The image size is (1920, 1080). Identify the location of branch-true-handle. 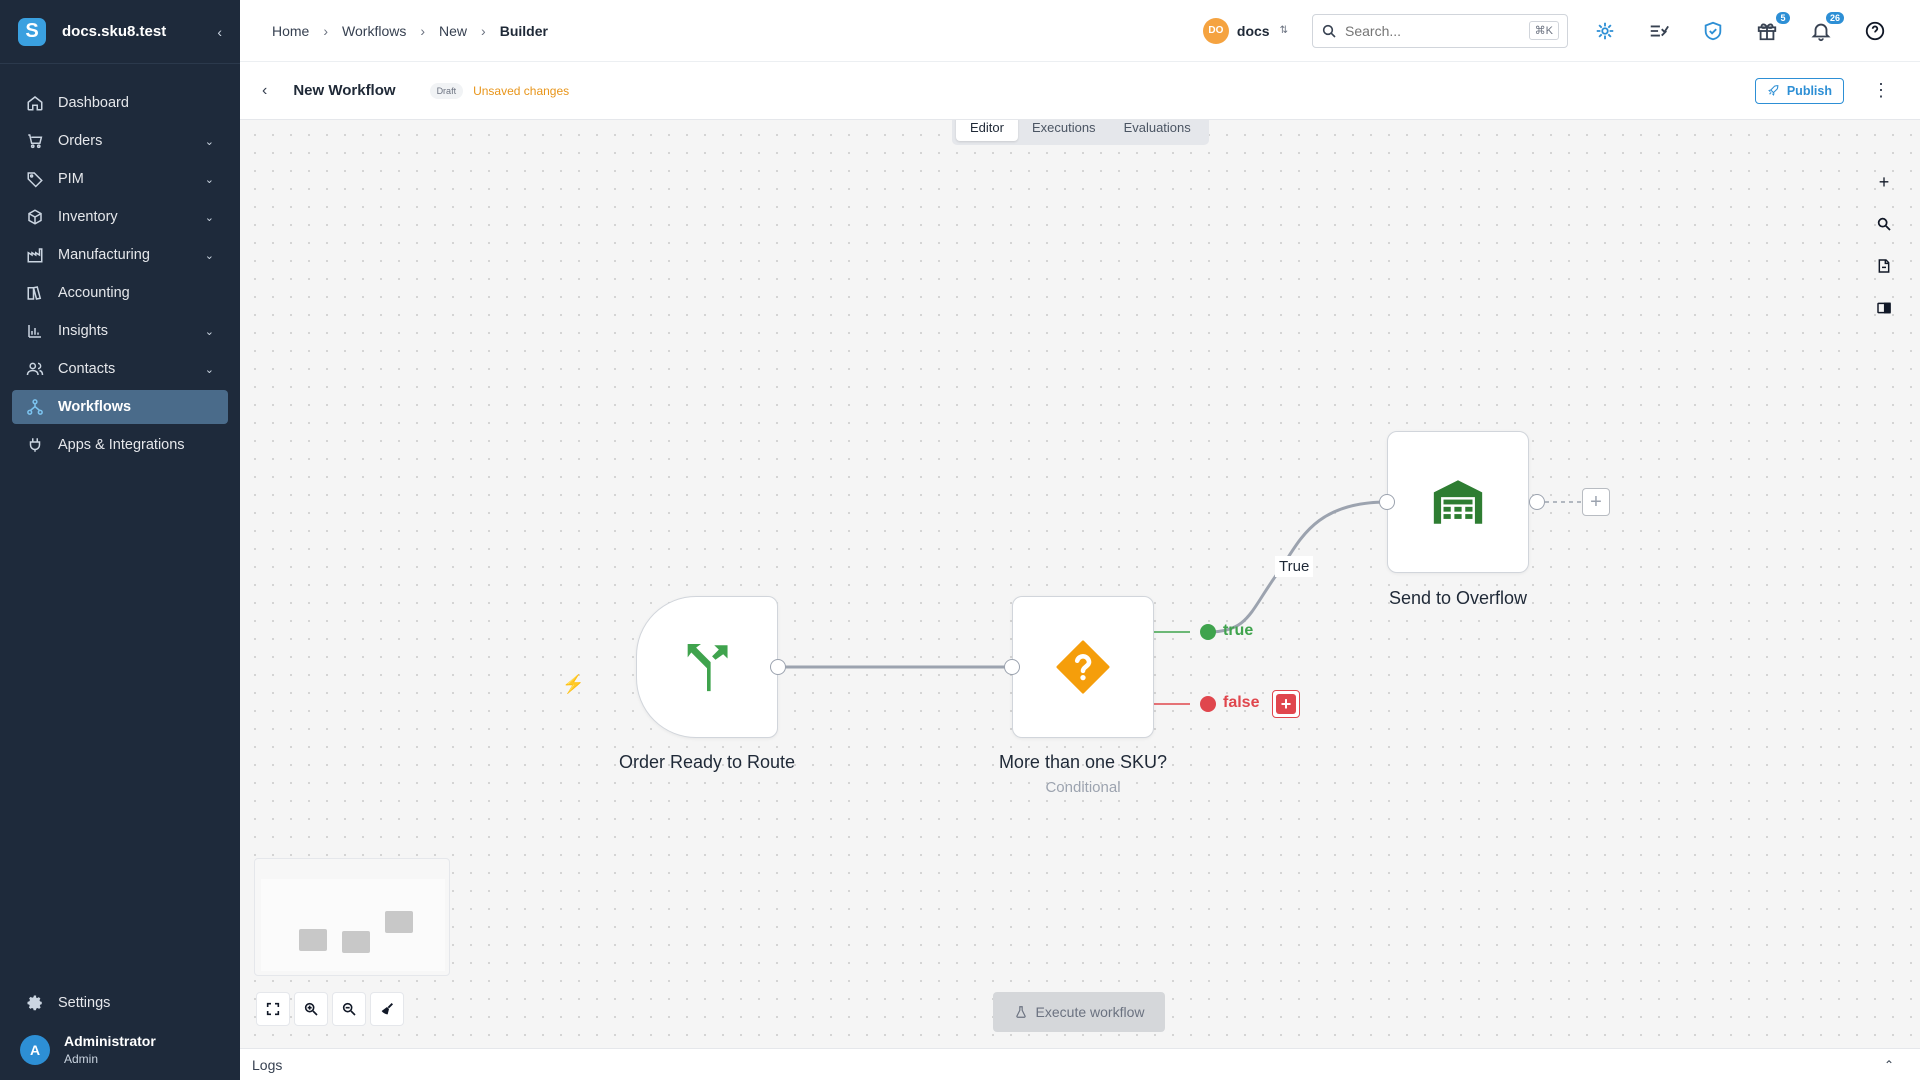
(1208, 632).